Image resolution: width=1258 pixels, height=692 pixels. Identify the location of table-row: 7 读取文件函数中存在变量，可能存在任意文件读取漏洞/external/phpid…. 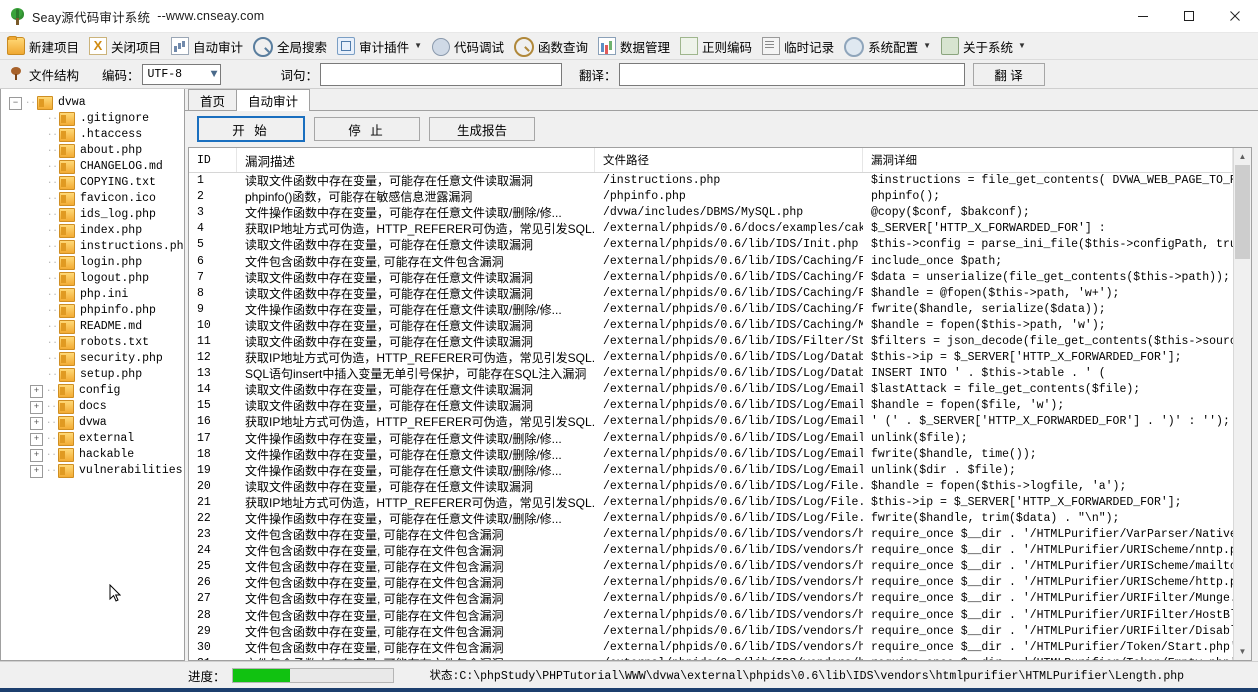
(711, 278).